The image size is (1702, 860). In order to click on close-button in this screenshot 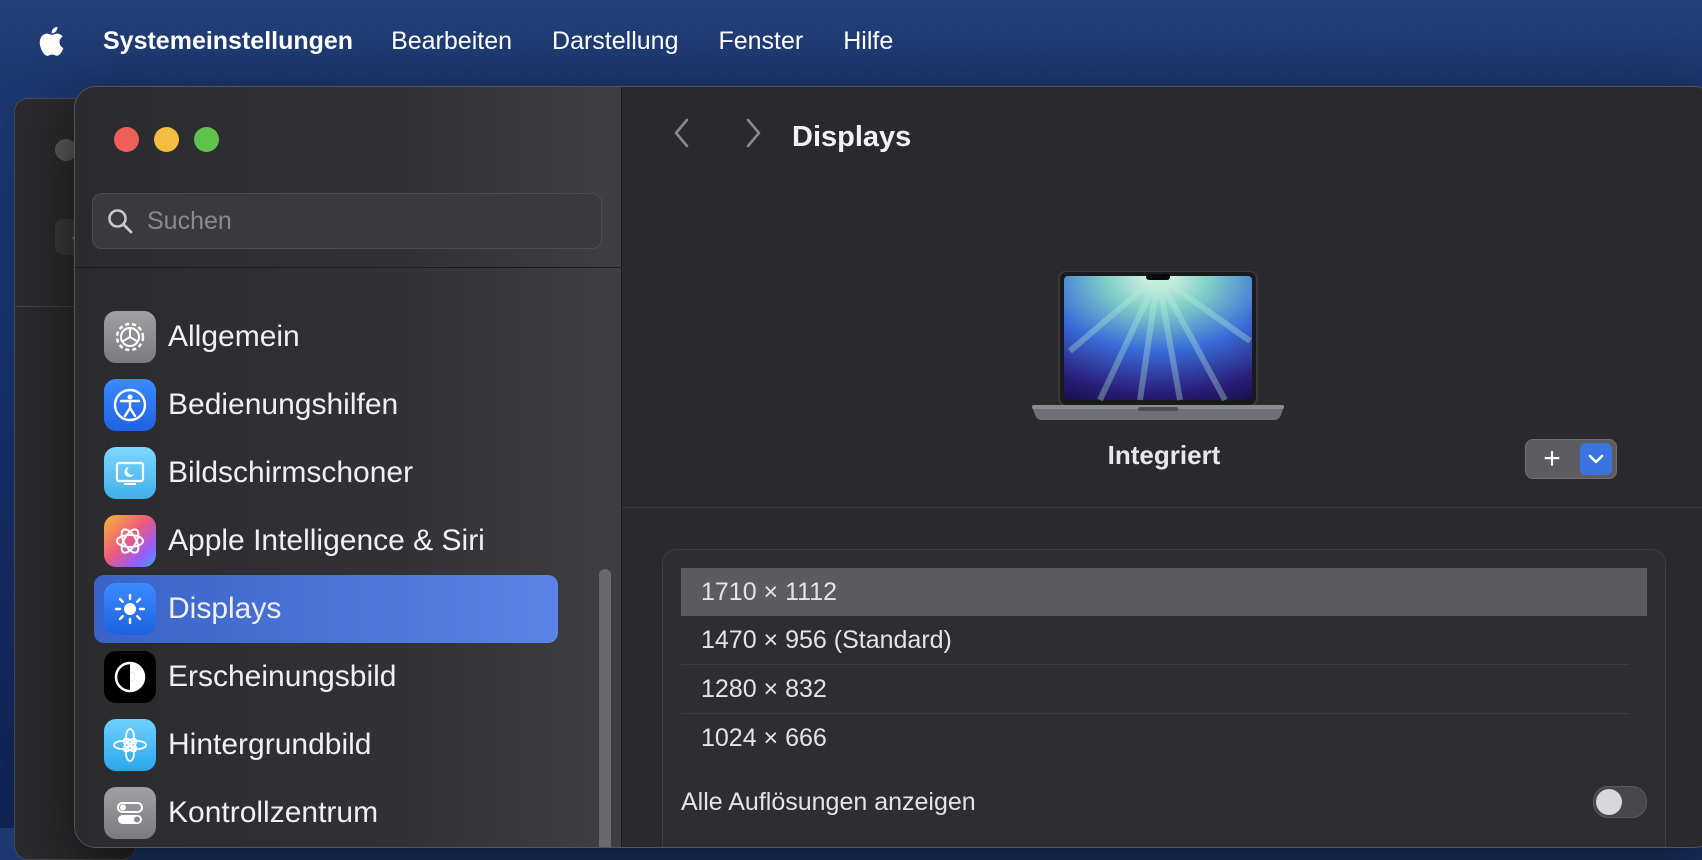, I will do `click(126, 139)`.